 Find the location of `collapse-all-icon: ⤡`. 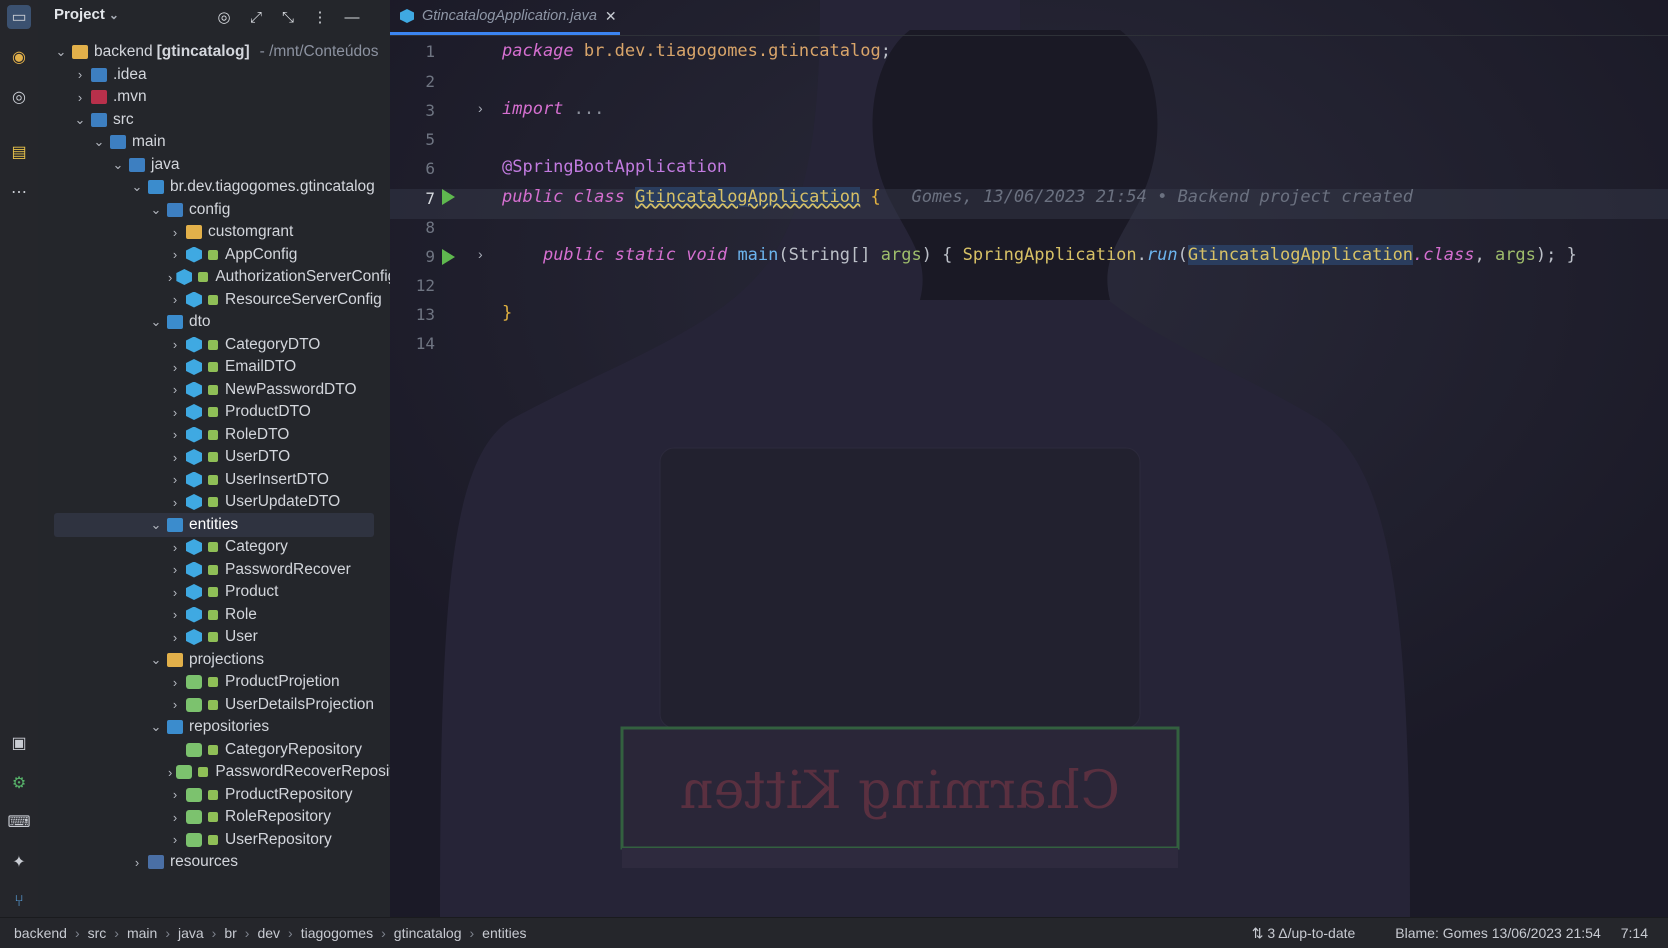

collapse-all-icon: ⤡ is located at coordinates (288, 17).